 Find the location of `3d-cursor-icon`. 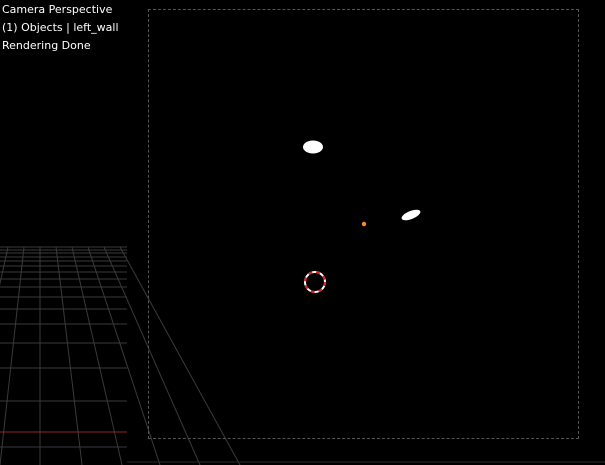

3d-cursor-icon is located at coordinates (315, 282).